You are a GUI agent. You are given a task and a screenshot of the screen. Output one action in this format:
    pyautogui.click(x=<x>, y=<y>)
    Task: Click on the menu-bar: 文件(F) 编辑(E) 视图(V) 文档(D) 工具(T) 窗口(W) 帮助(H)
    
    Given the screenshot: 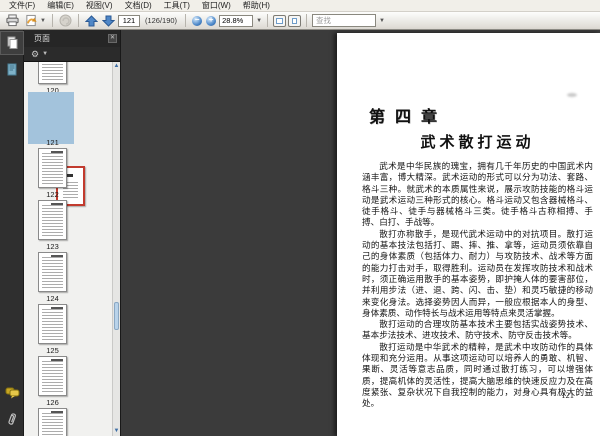 What is the action you would take?
    pyautogui.click(x=300, y=6)
    